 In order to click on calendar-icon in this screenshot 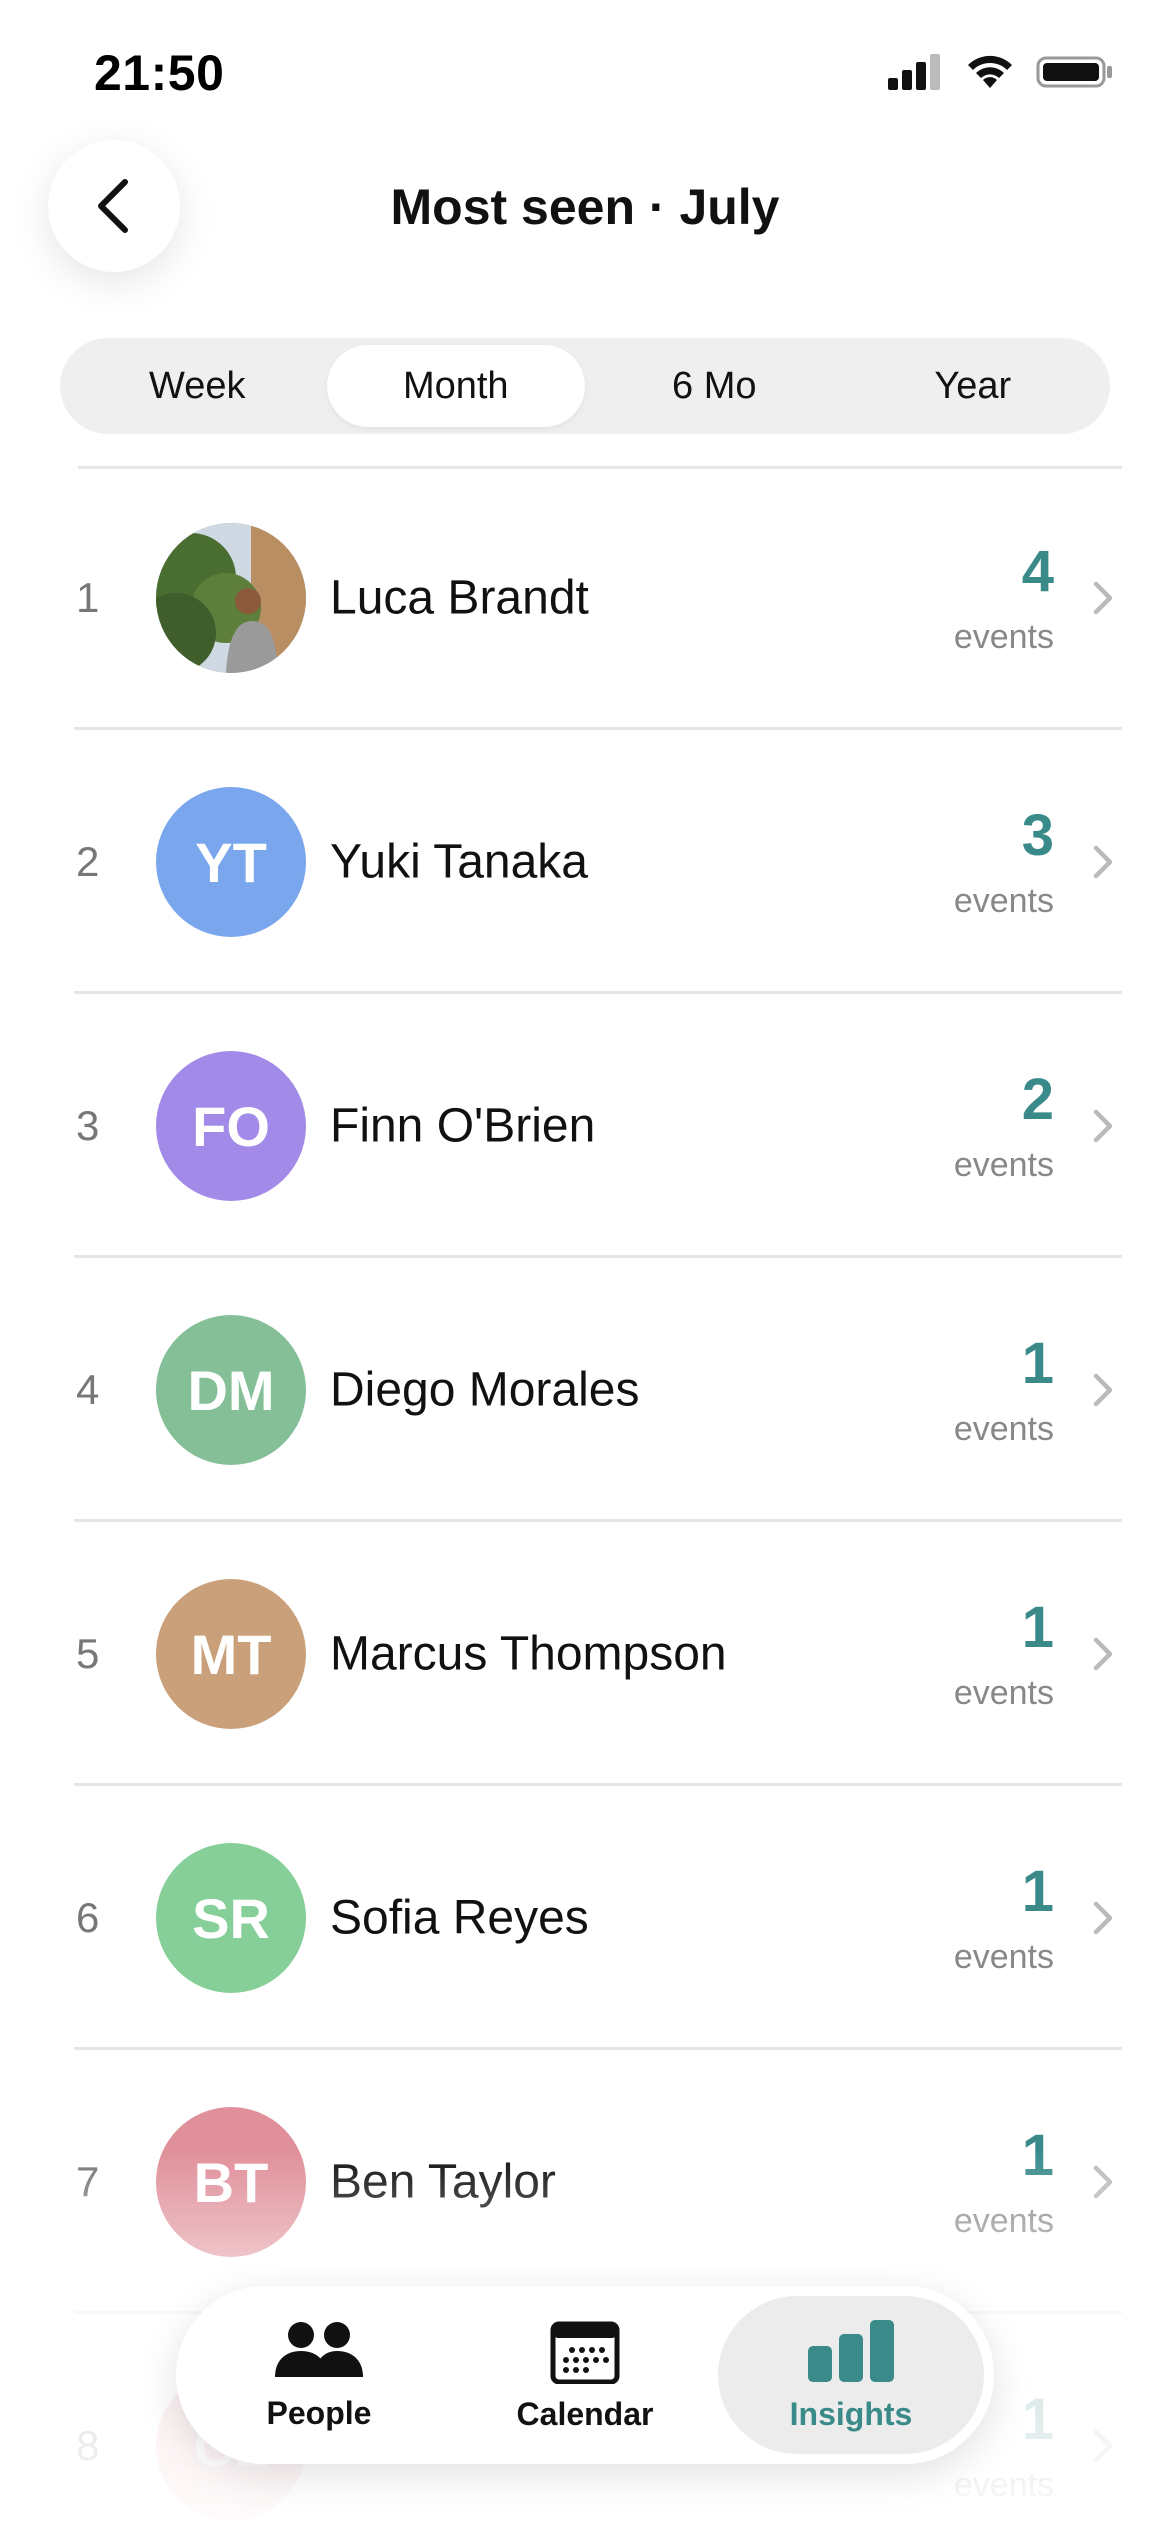, I will do `click(585, 2352)`.